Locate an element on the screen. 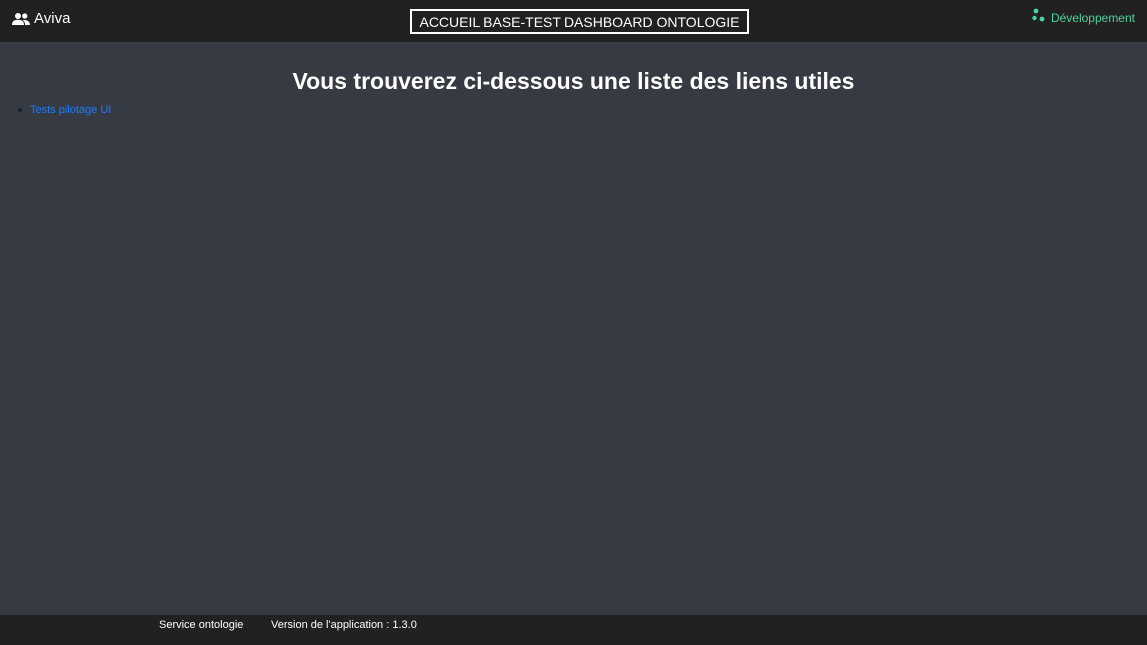 This screenshot has width=1147, height=645. list-item: Tests pilotage UI is located at coordinates (64, 110).